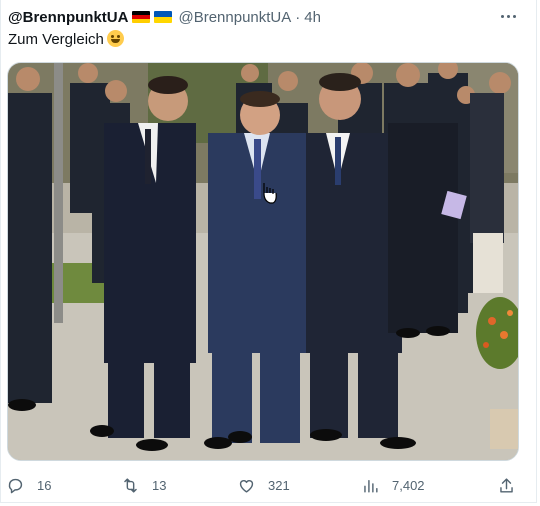 The height and width of the screenshot is (506, 540). Describe the element at coordinates (56, 39) in the screenshot. I see `tweet-text-content: Zum Vergleich` at that location.